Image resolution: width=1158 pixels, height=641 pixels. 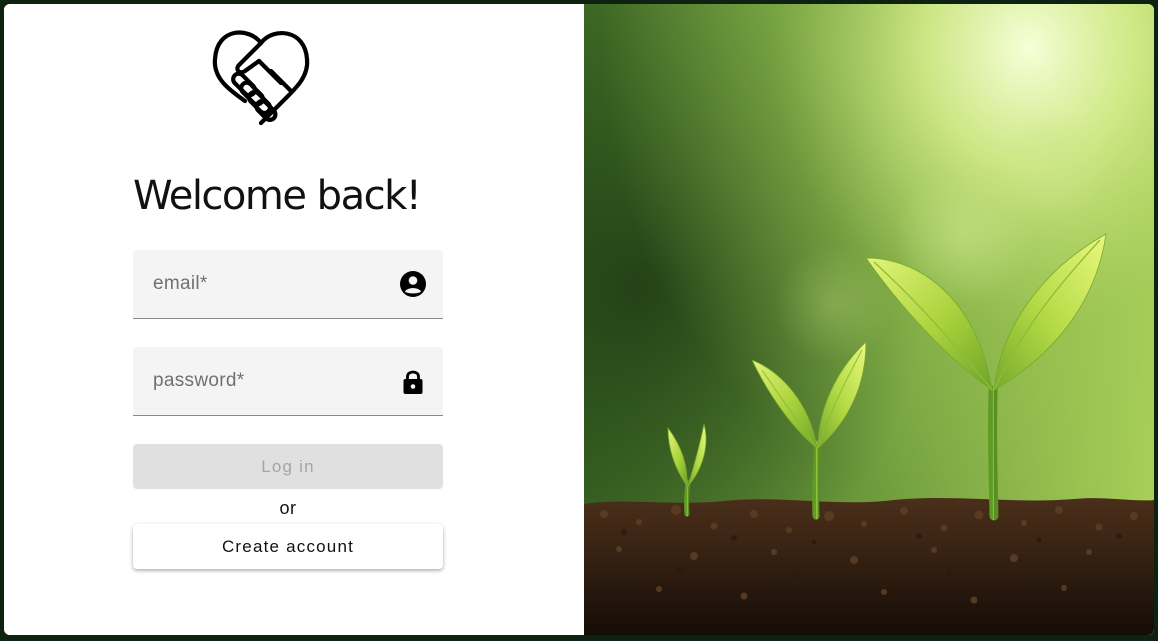 I want to click on page-title: Welcome back!, so click(x=277, y=196).